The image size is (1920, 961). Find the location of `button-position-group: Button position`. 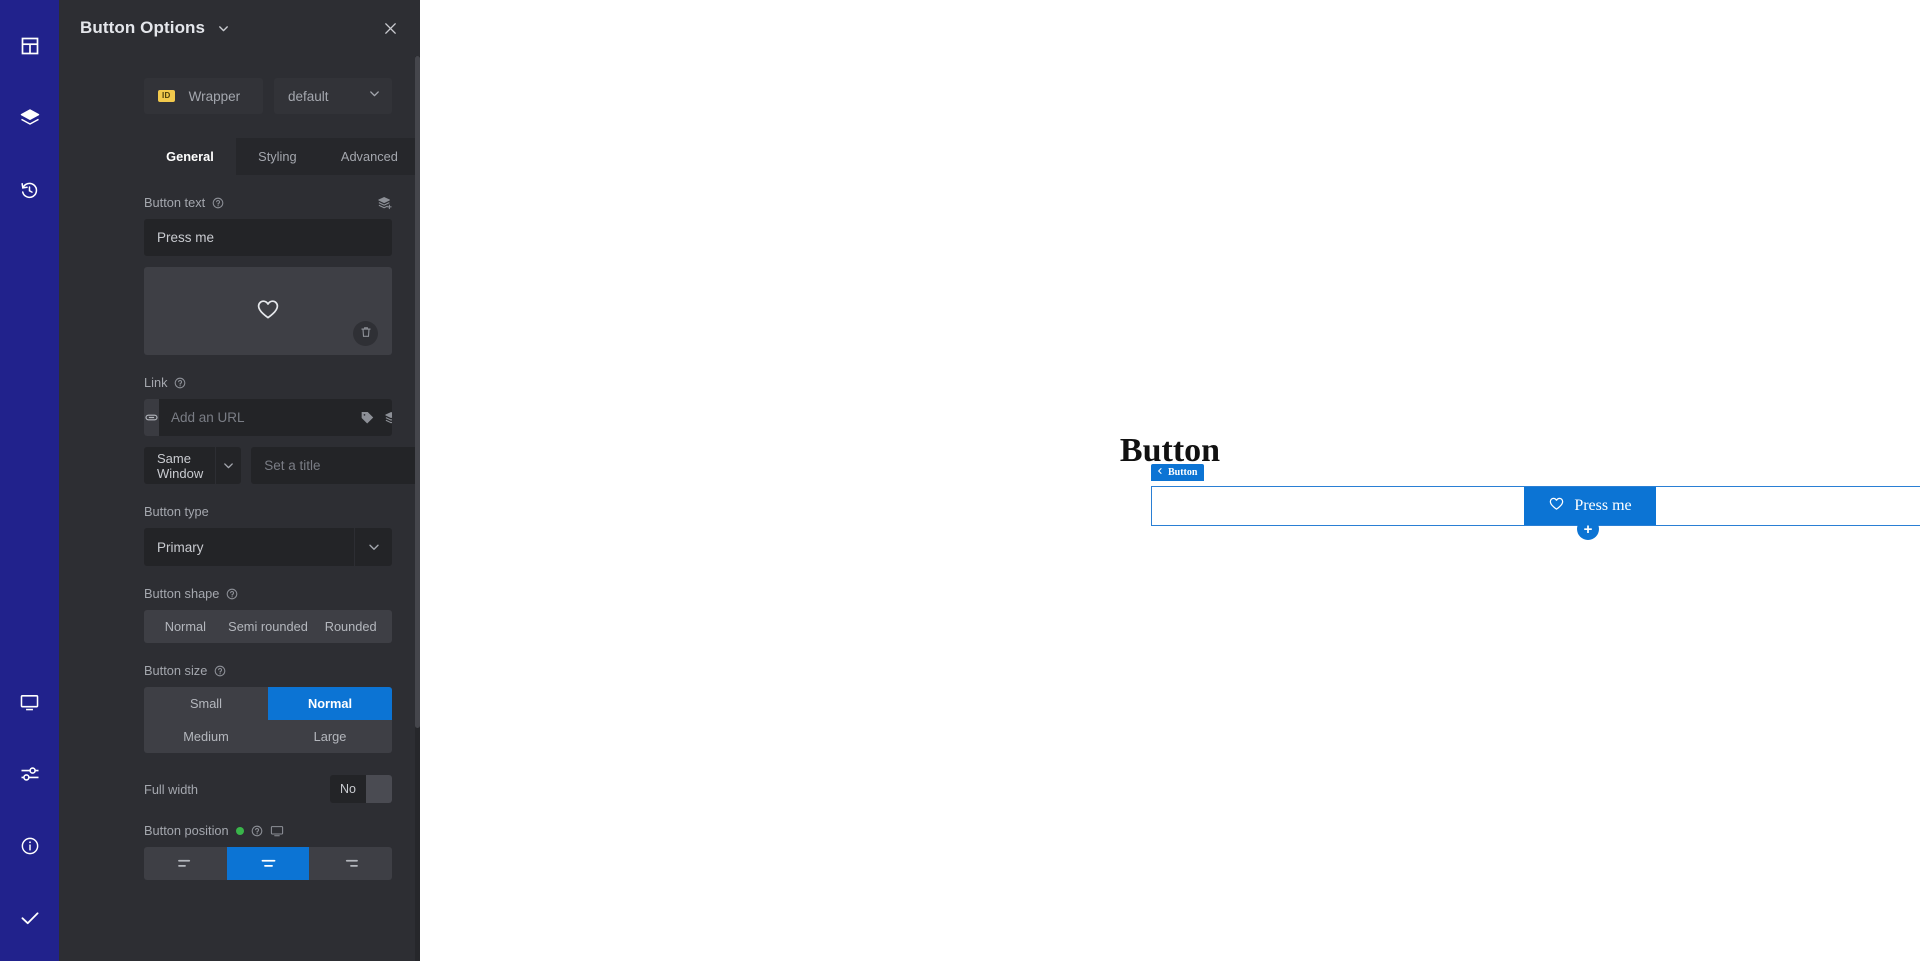

button-position-group: Button position is located at coordinates (239, 851).